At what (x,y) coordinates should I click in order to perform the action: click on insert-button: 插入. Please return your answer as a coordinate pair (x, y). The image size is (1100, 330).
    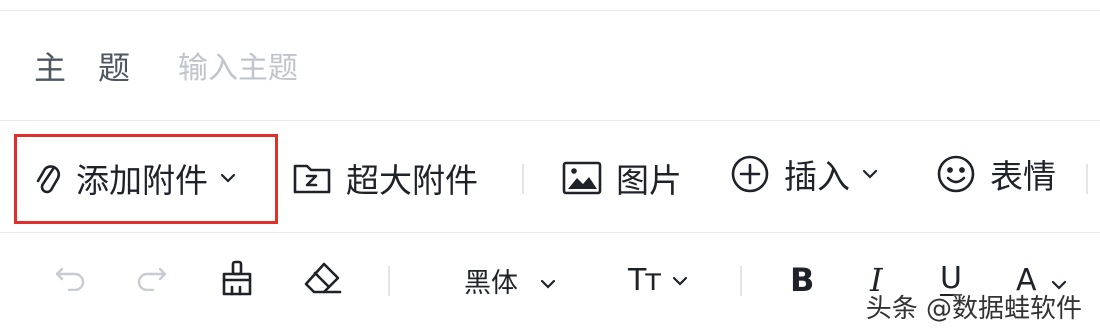
    Looking at the image, I should click on (804, 174).